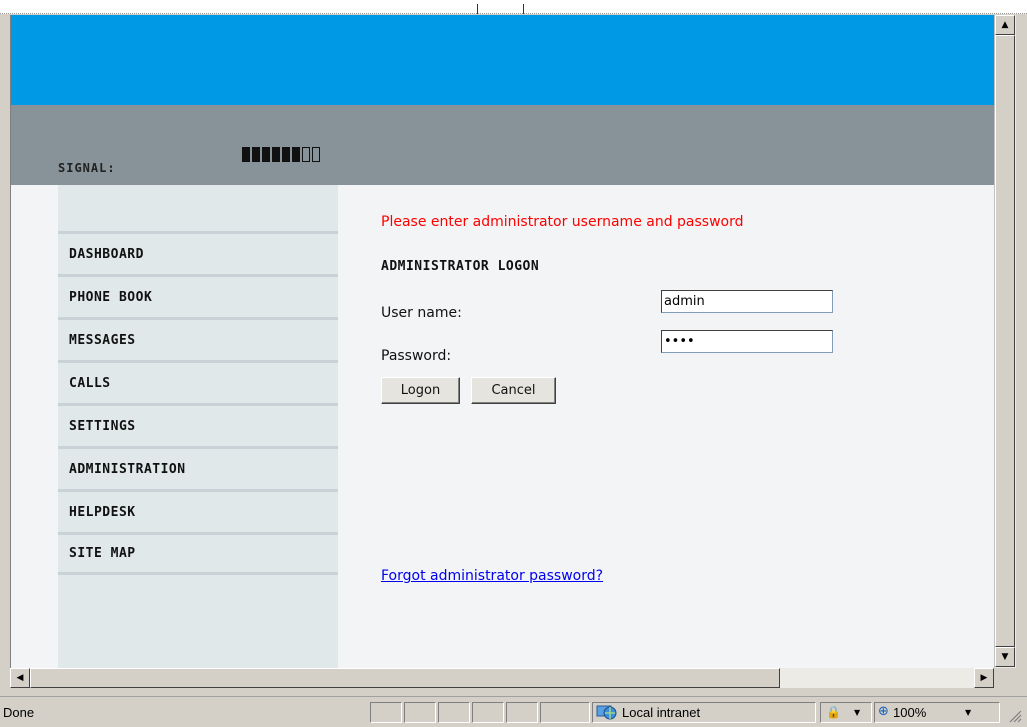 This screenshot has width=1027, height=727. I want to click on sidebar-item-settings: SETTINGS, so click(198, 424).